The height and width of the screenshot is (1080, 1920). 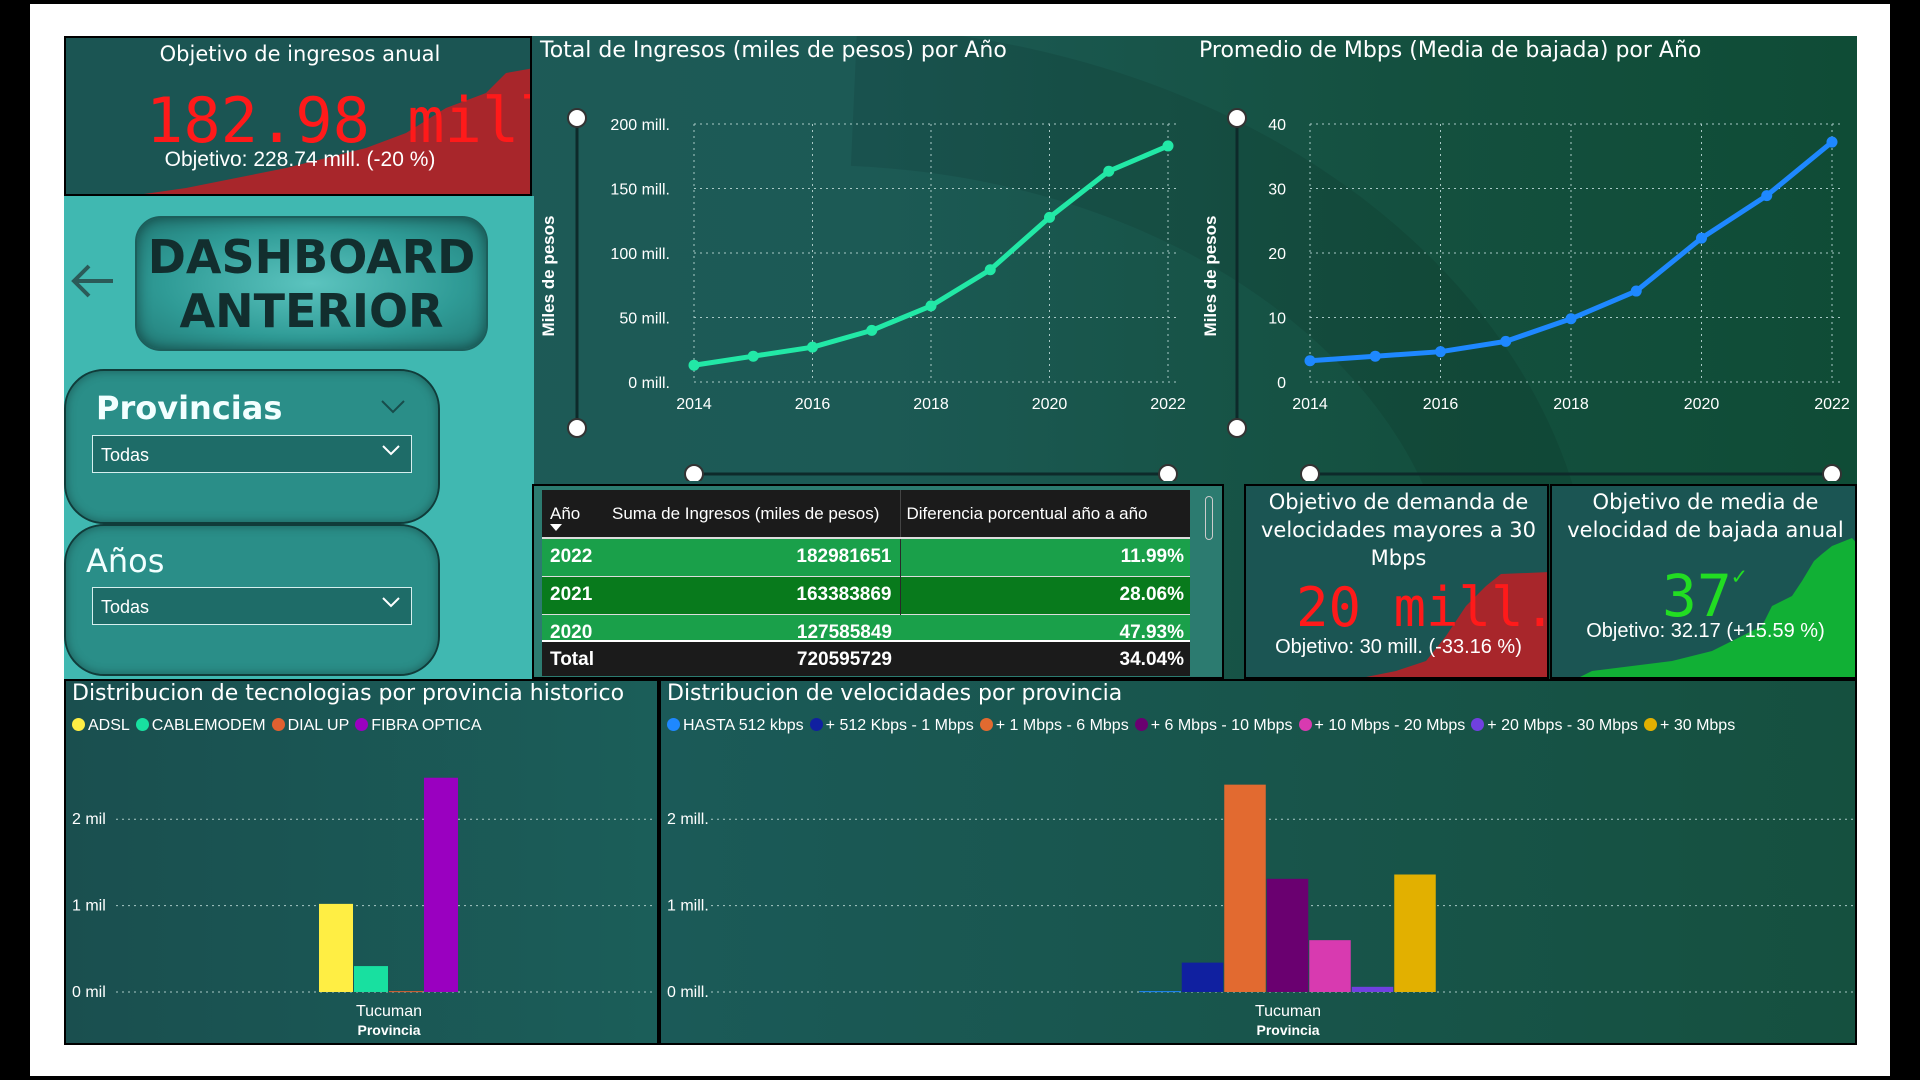 What do you see at coordinates (752, 514) in the screenshot?
I see `col-header-ingresos: Suma de Ingresos (miles de pesos)` at bounding box center [752, 514].